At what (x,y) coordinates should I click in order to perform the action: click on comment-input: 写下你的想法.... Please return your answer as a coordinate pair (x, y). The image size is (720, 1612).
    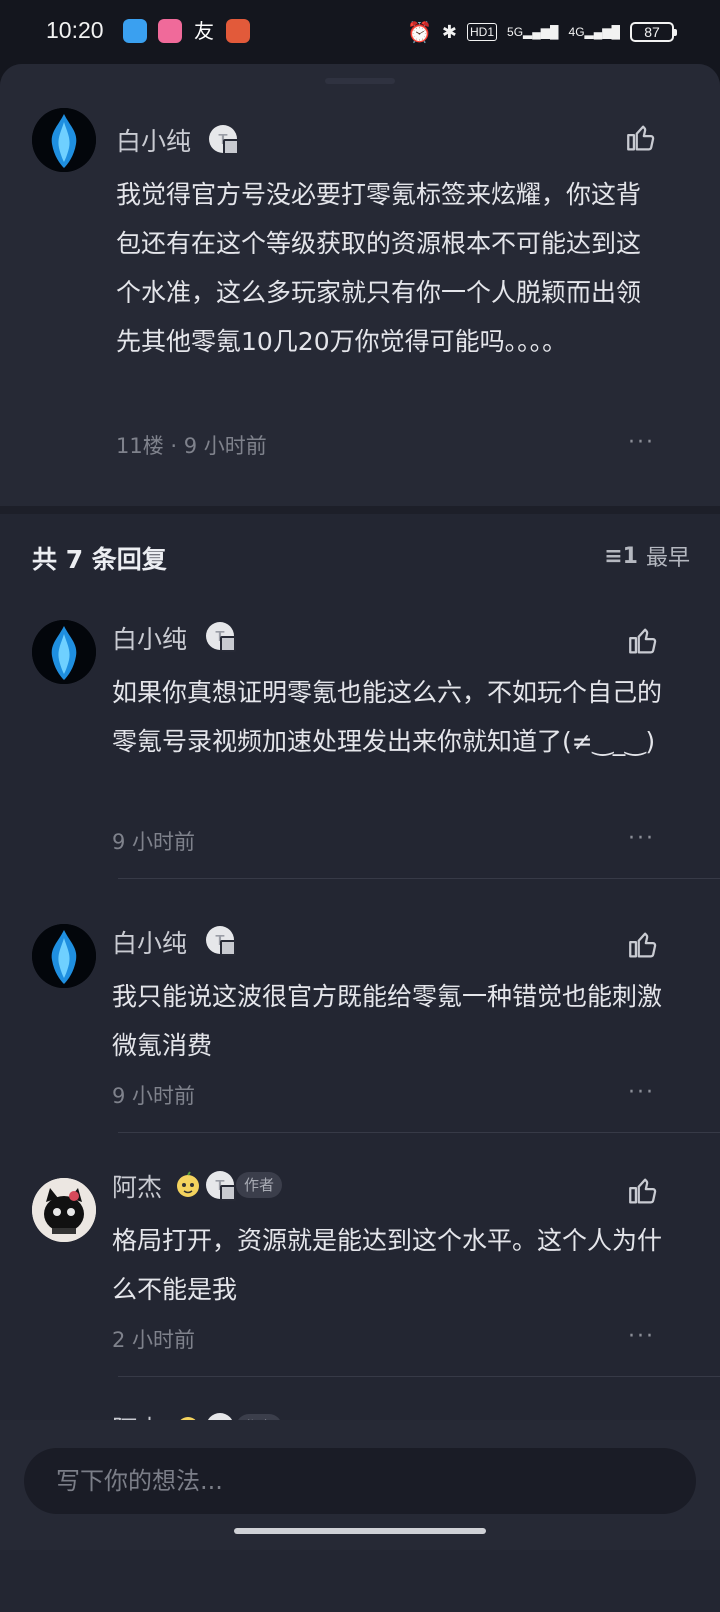
    Looking at the image, I should click on (360, 1481).